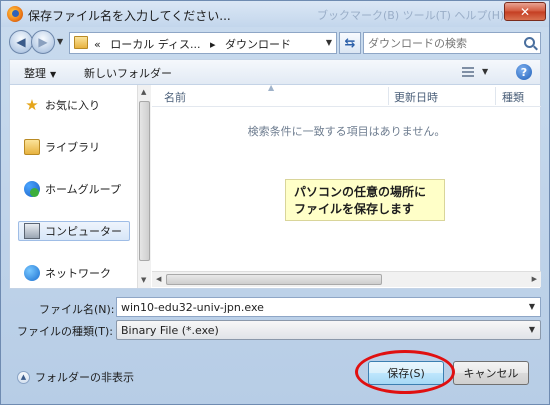 The width and height of the screenshot is (550, 405). I want to click on new-folder-button: 新しいフォルダー, so click(128, 73).